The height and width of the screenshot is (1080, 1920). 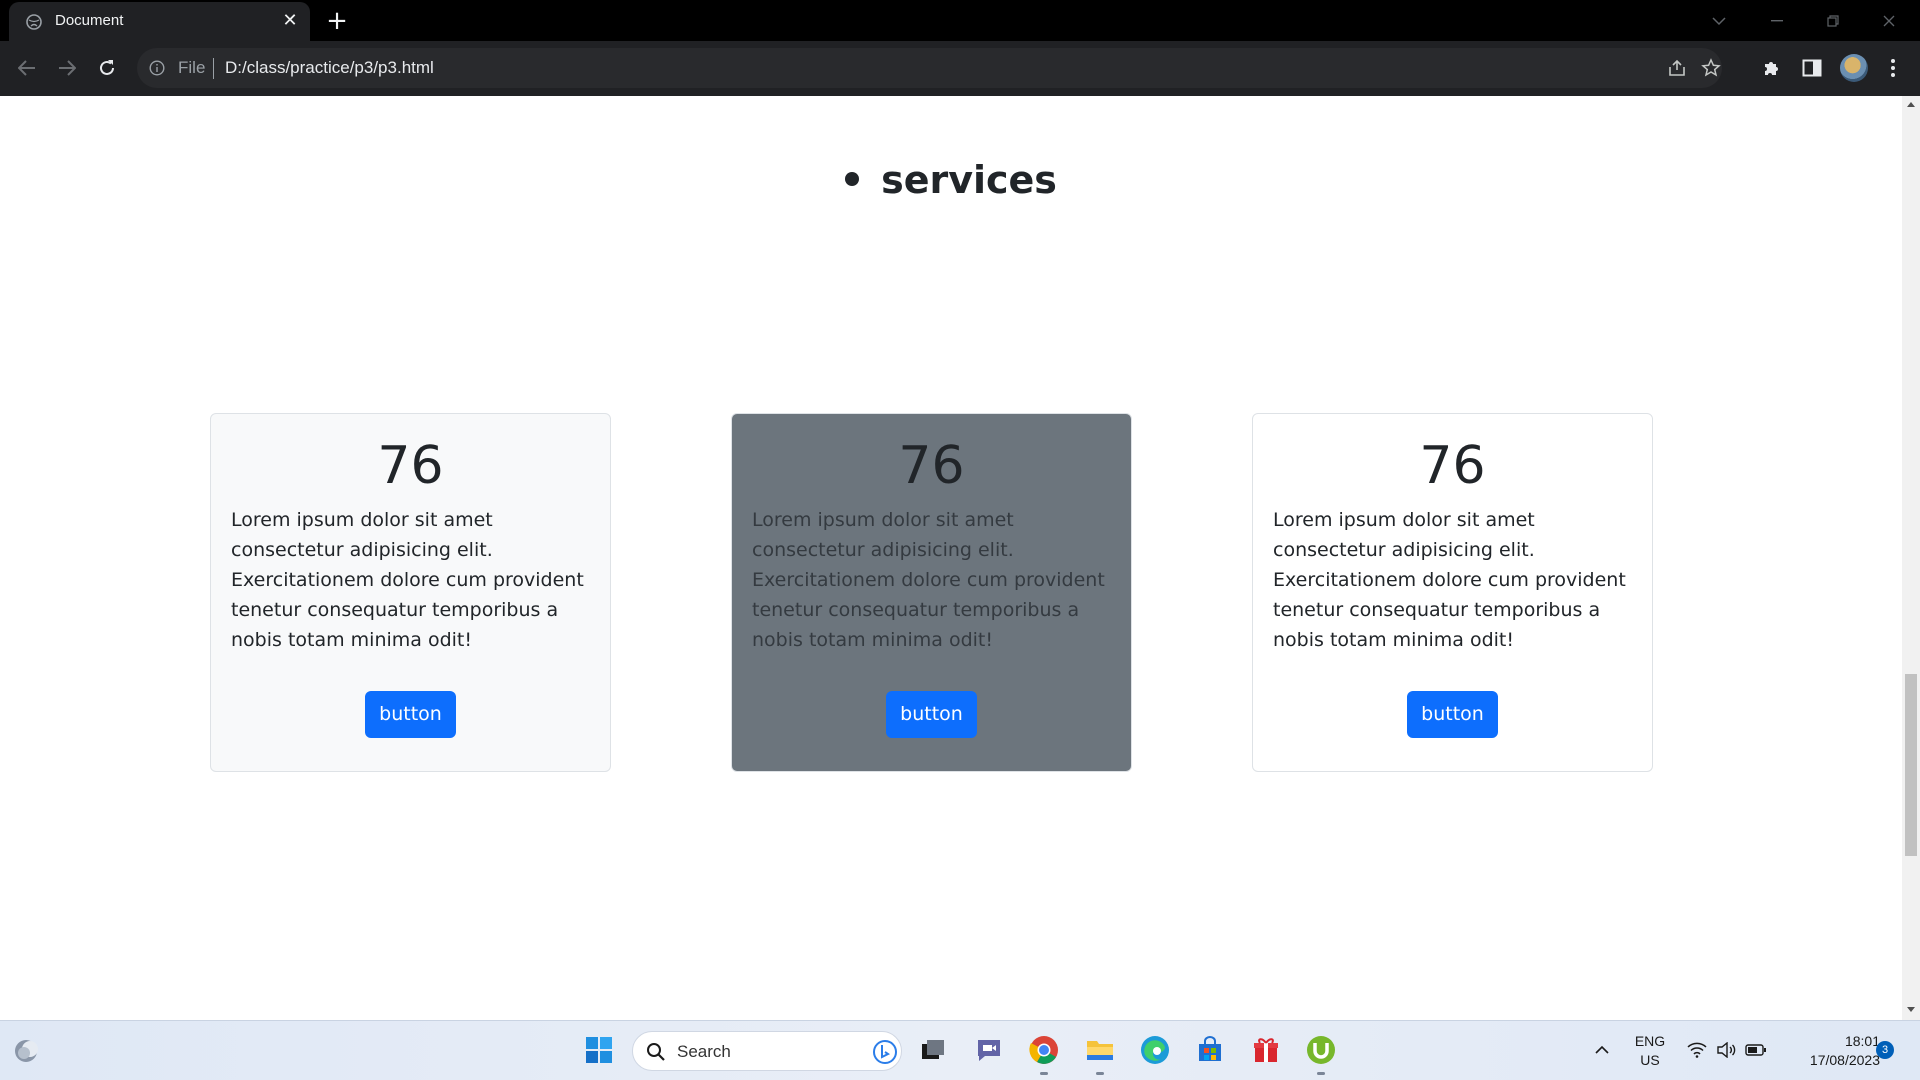 I want to click on side-panel-icon, so click(x=1812, y=68).